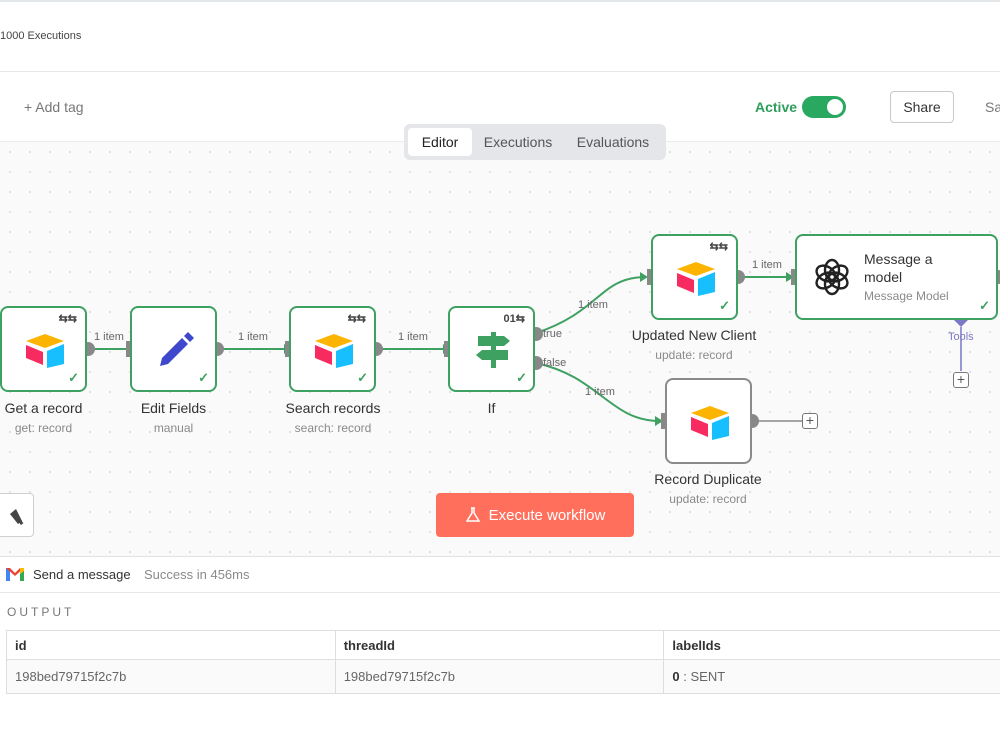 The height and width of the screenshot is (750, 1000). What do you see at coordinates (613, 142) in the screenshot?
I see `tab-evaluations: Evaluations` at bounding box center [613, 142].